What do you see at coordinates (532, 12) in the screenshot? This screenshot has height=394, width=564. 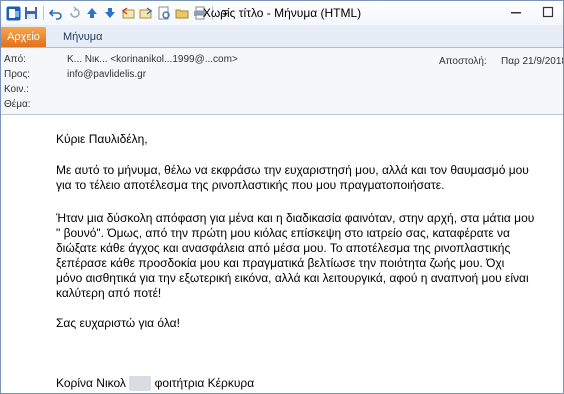 I see `window-controls` at bounding box center [532, 12].